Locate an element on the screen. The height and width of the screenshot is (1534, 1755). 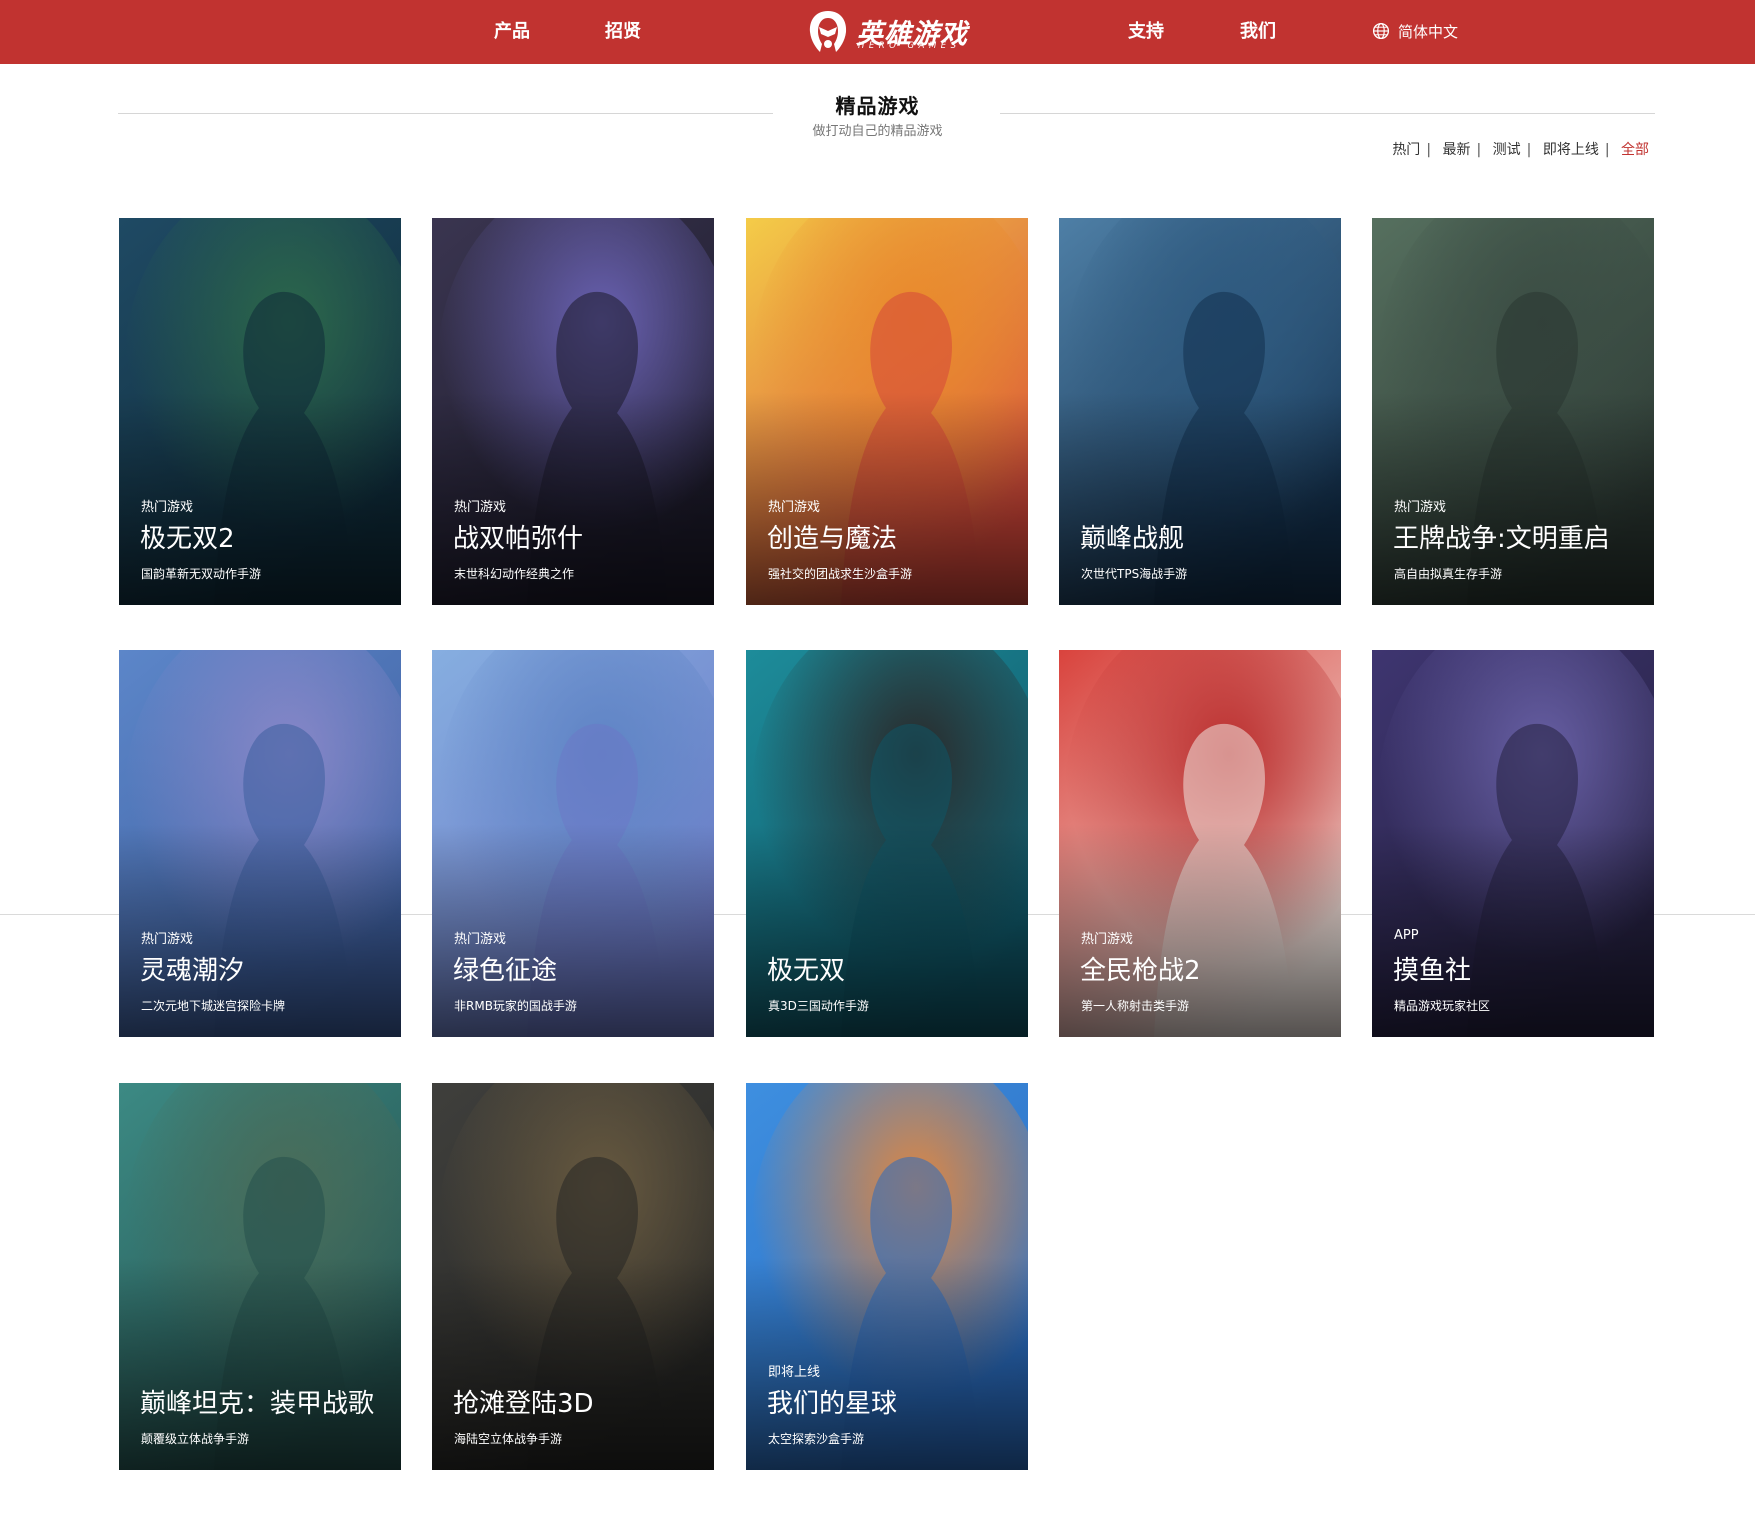
game-title: 极无双 is located at coordinates (806, 971).